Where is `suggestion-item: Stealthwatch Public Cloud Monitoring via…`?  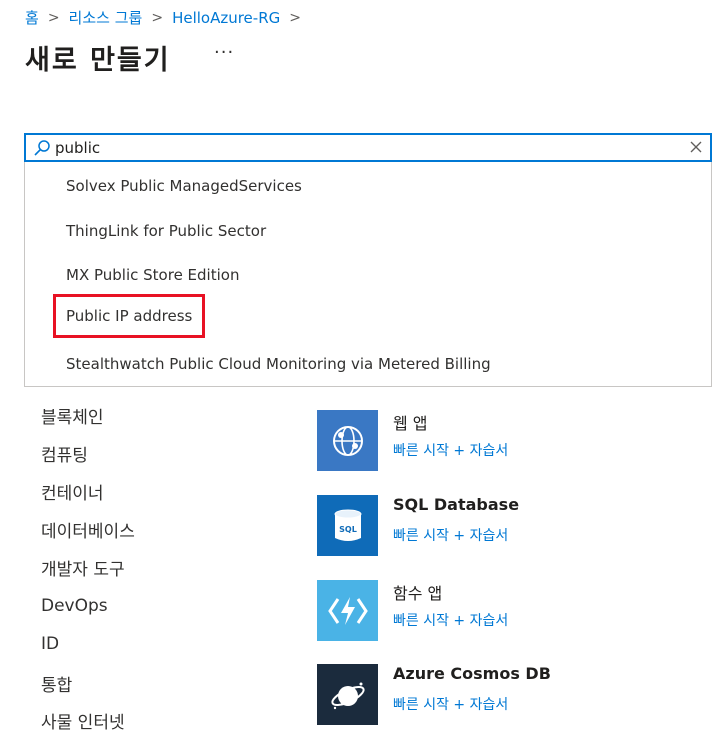
suggestion-item: Stealthwatch Public Cloud Monitoring via… is located at coordinates (278, 364).